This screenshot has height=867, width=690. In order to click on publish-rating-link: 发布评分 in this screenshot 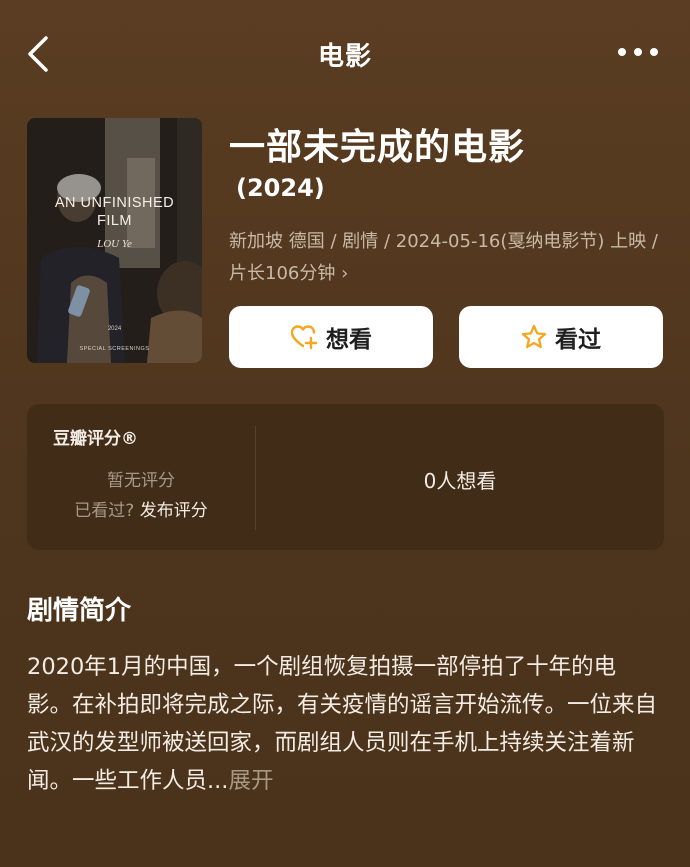, I will do `click(174, 511)`.